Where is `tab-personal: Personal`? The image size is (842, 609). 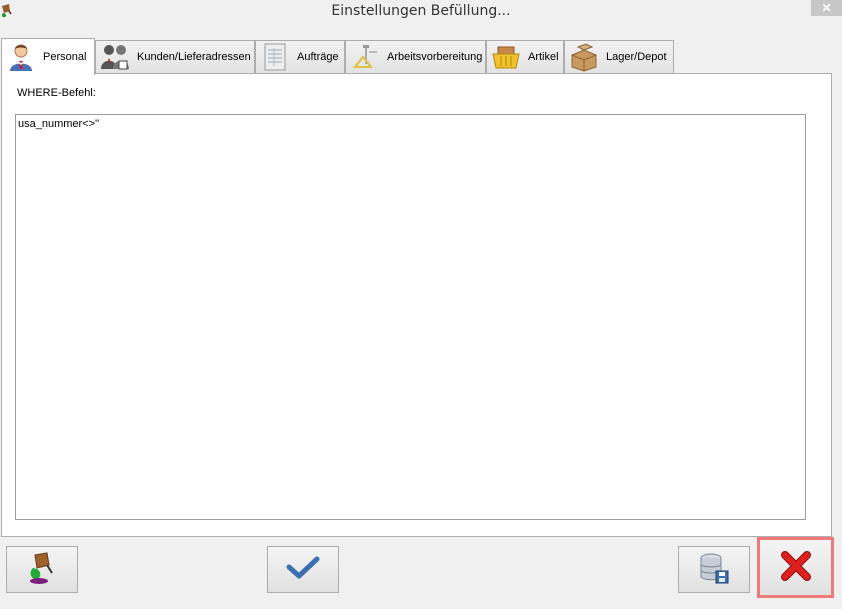
tab-personal: Personal is located at coordinates (48, 56).